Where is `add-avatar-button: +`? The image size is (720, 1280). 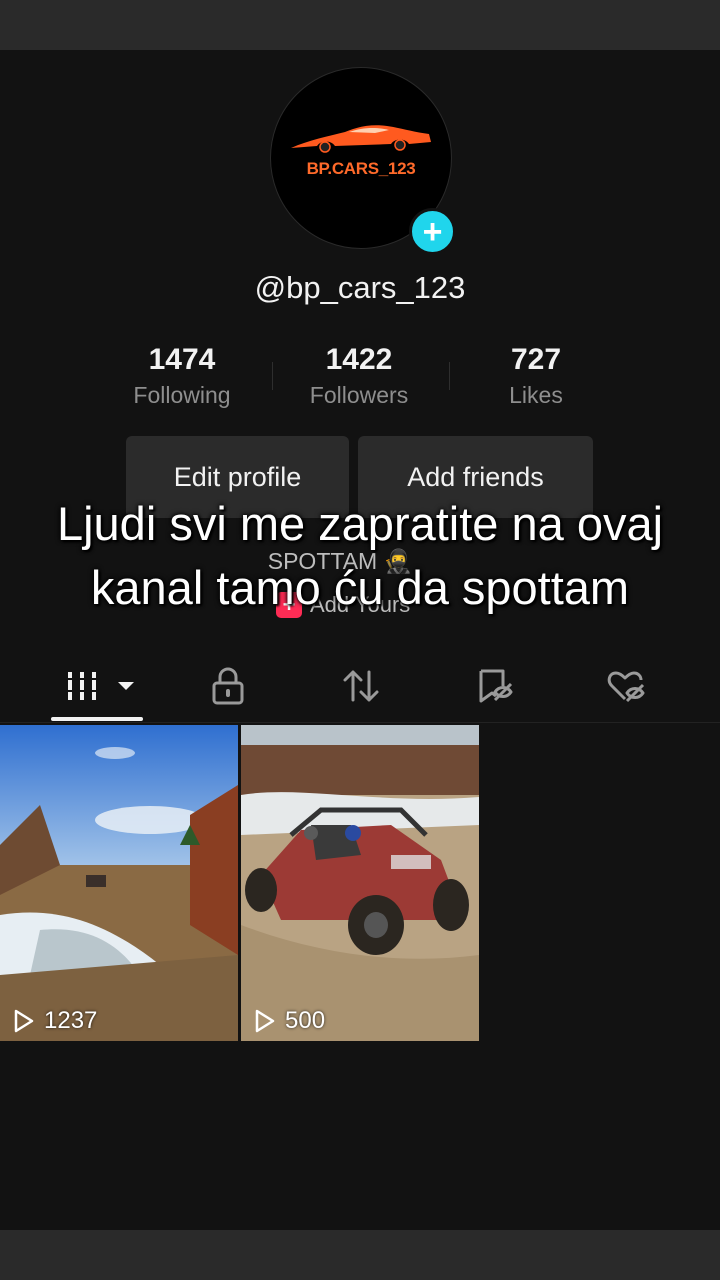 add-avatar-button: + is located at coordinates (432, 231).